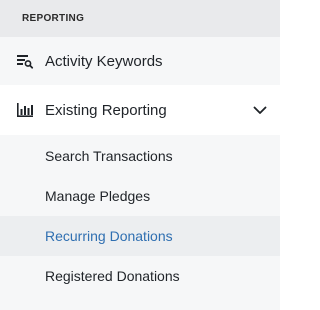  Describe the element at coordinates (53, 18) in the screenshot. I see `section-title: REPORTING` at that location.